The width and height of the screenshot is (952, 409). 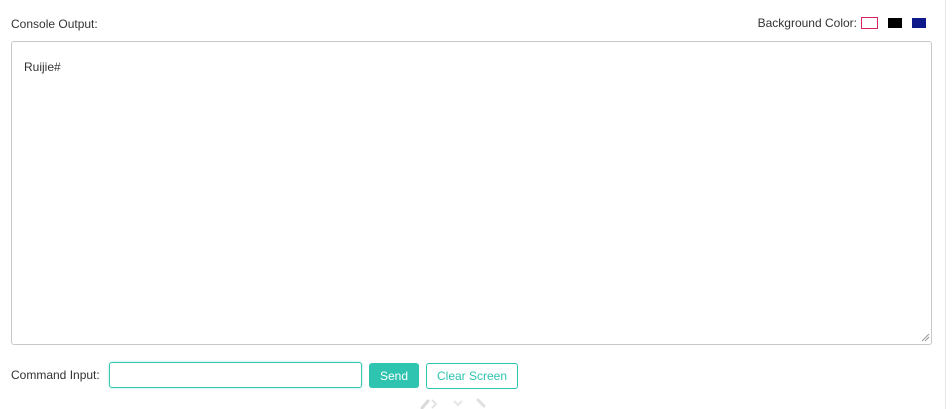 What do you see at coordinates (394, 375) in the screenshot?
I see `send-button: Send` at bounding box center [394, 375].